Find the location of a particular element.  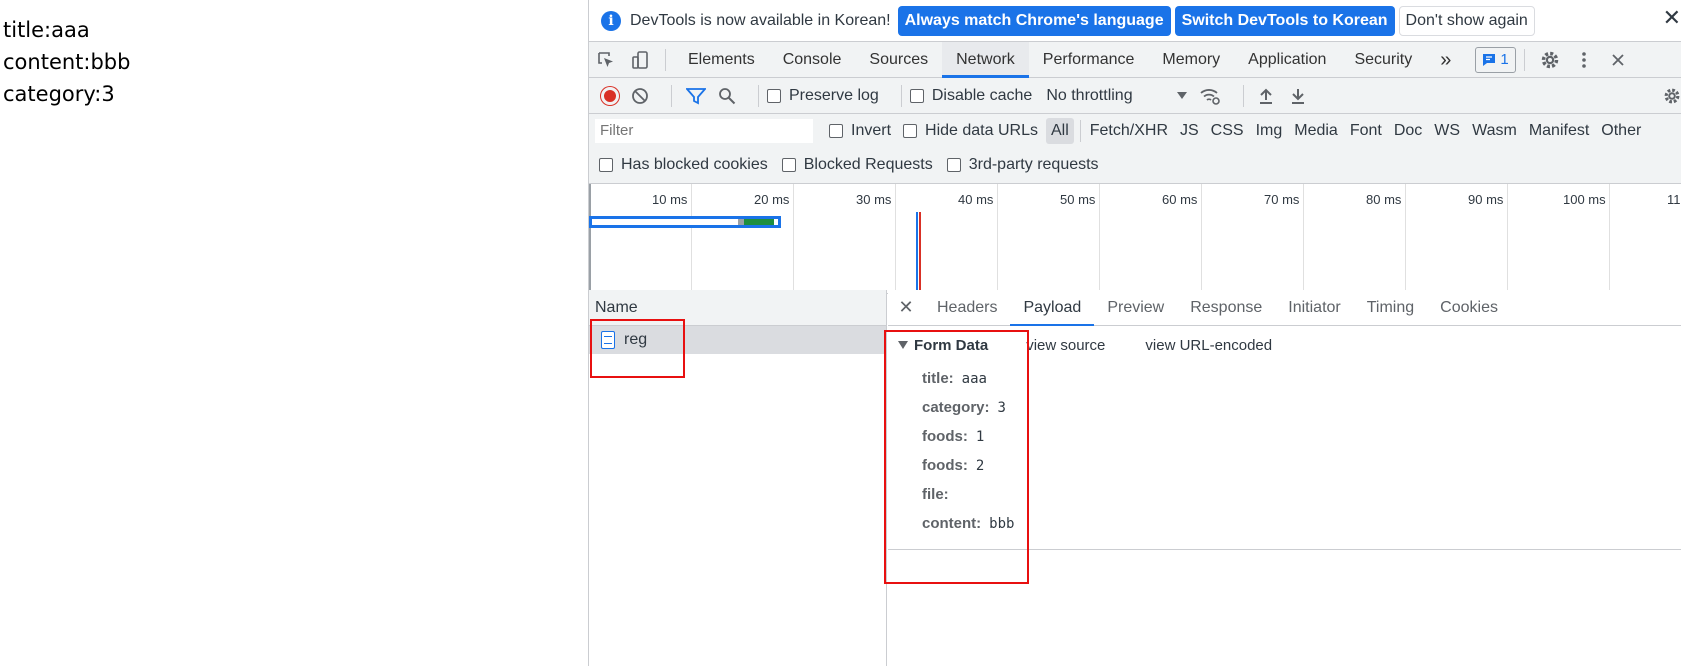

type-filter-img: Img is located at coordinates (1269, 131).